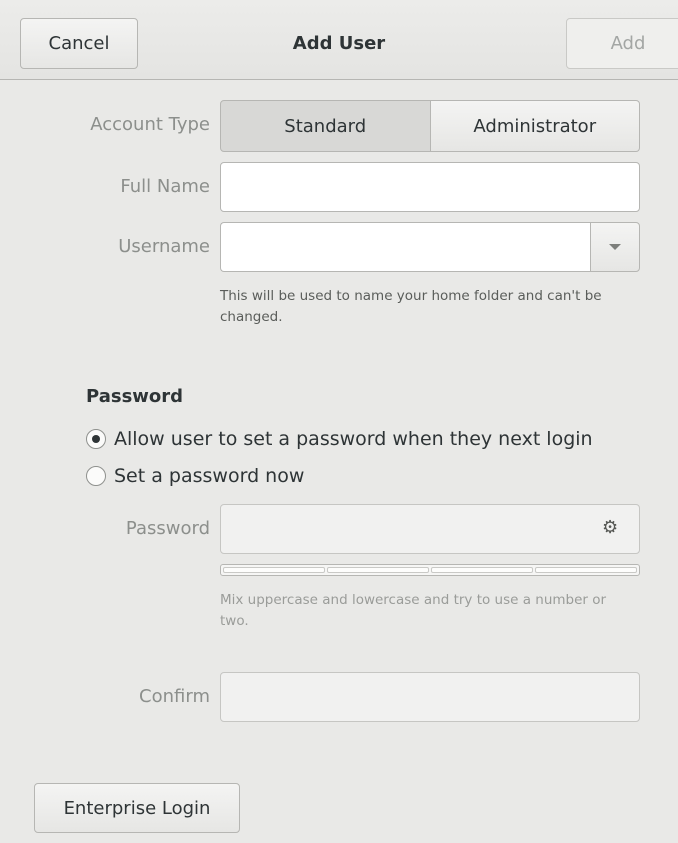 The image size is (678, 843). Describe the element at coordinates (164, 246) in the screenshot. I see `username-label: Username` at that location.